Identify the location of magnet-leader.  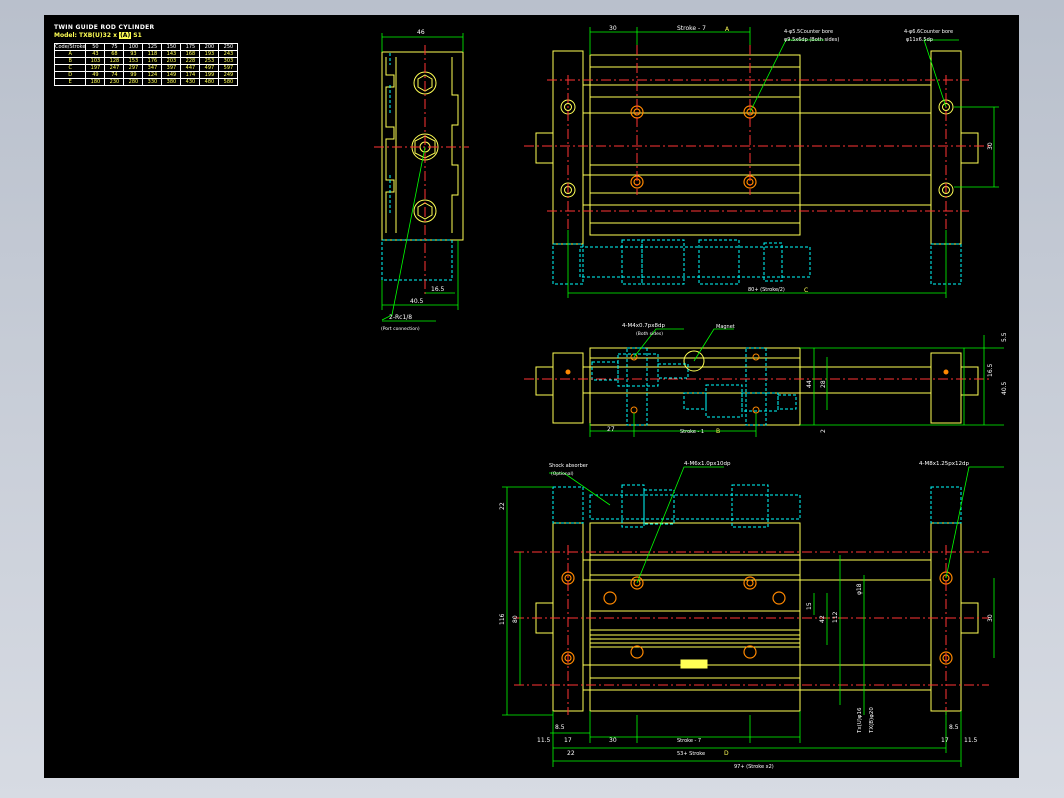
(713, 345).